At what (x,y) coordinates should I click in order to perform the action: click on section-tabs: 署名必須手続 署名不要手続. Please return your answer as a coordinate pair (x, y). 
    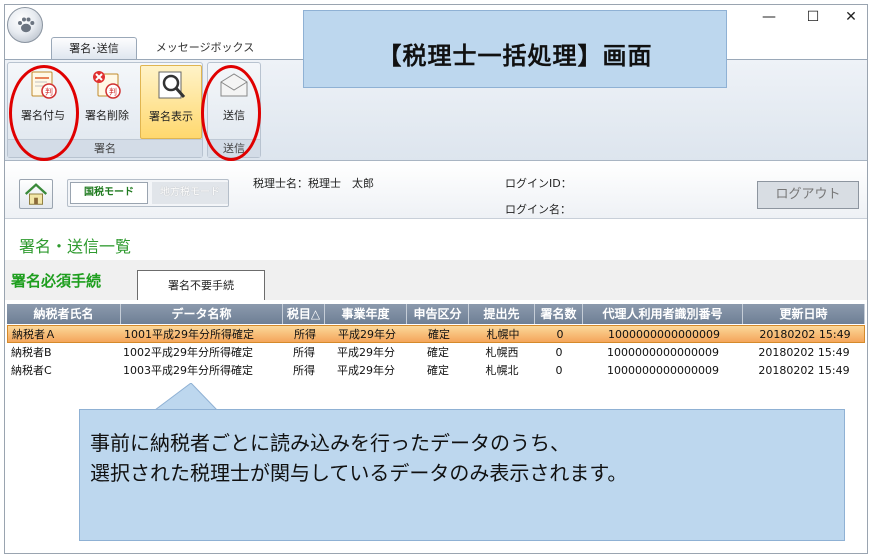
    Looking at the image, I should click on (436, 280).